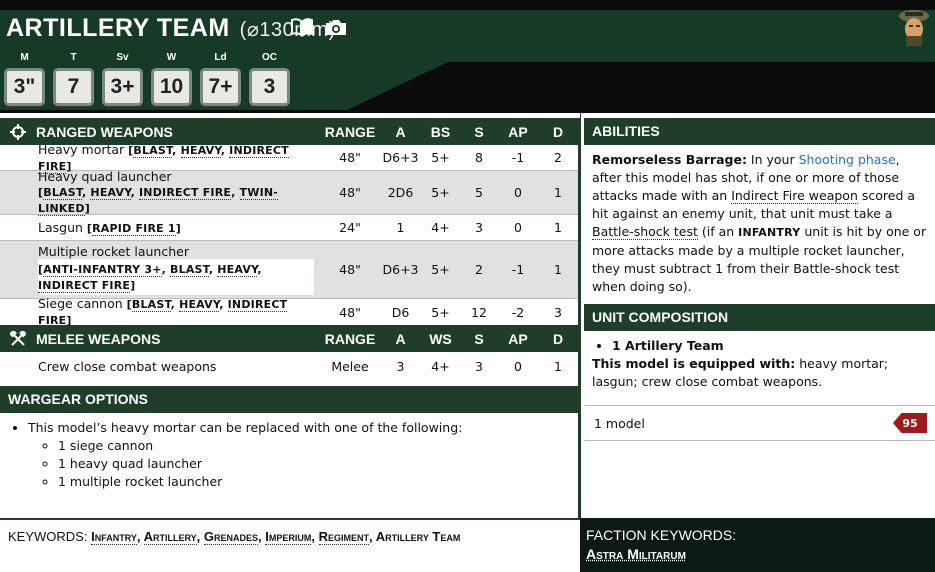  Describe the element at coordinates (24, 57) in the screenshot. I see `stat-label: M` at that location.